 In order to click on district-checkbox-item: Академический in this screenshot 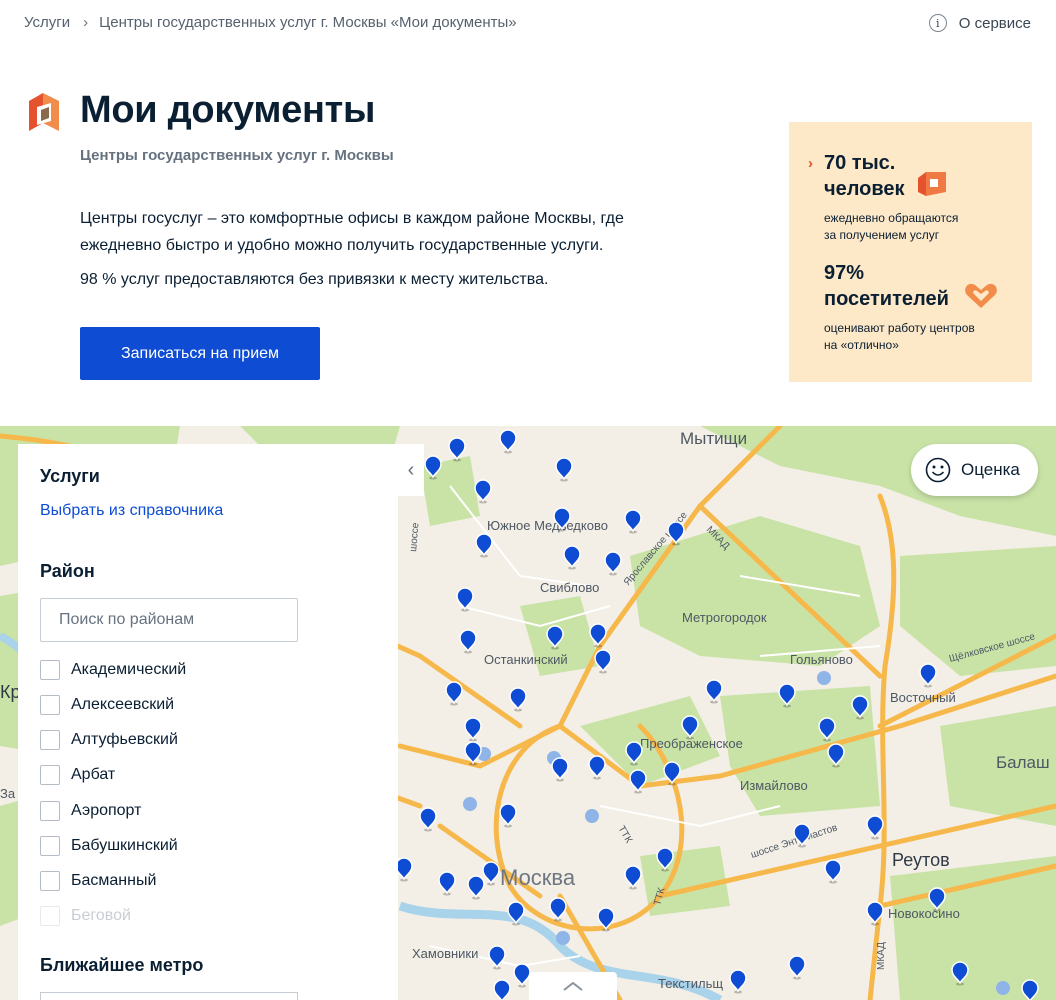, I will do `click(113, 670)`.